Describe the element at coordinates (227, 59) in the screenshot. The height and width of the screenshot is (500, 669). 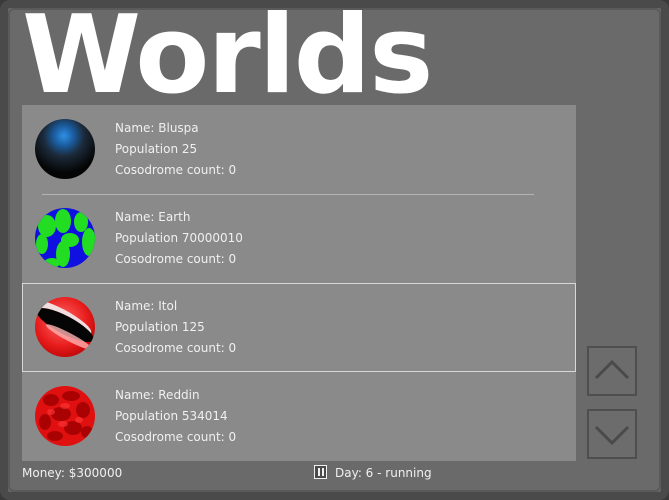
I see `screen-title: Worlds` at that location.